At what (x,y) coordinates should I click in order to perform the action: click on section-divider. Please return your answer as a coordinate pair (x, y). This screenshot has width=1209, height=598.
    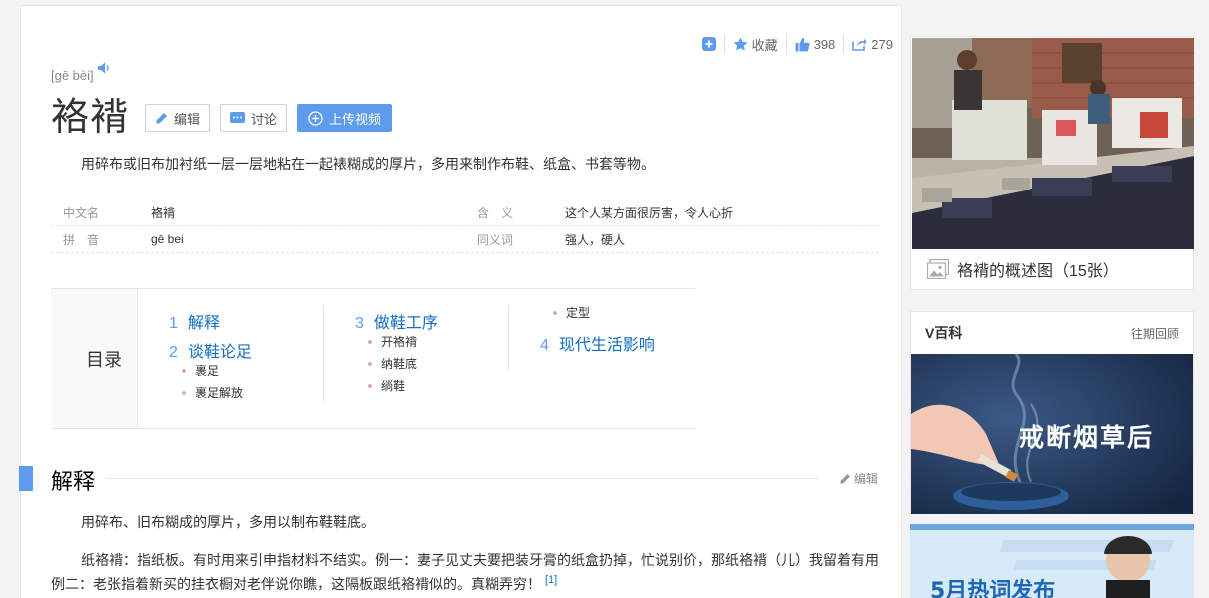
    Looking at the image, I should click on (462, 478).